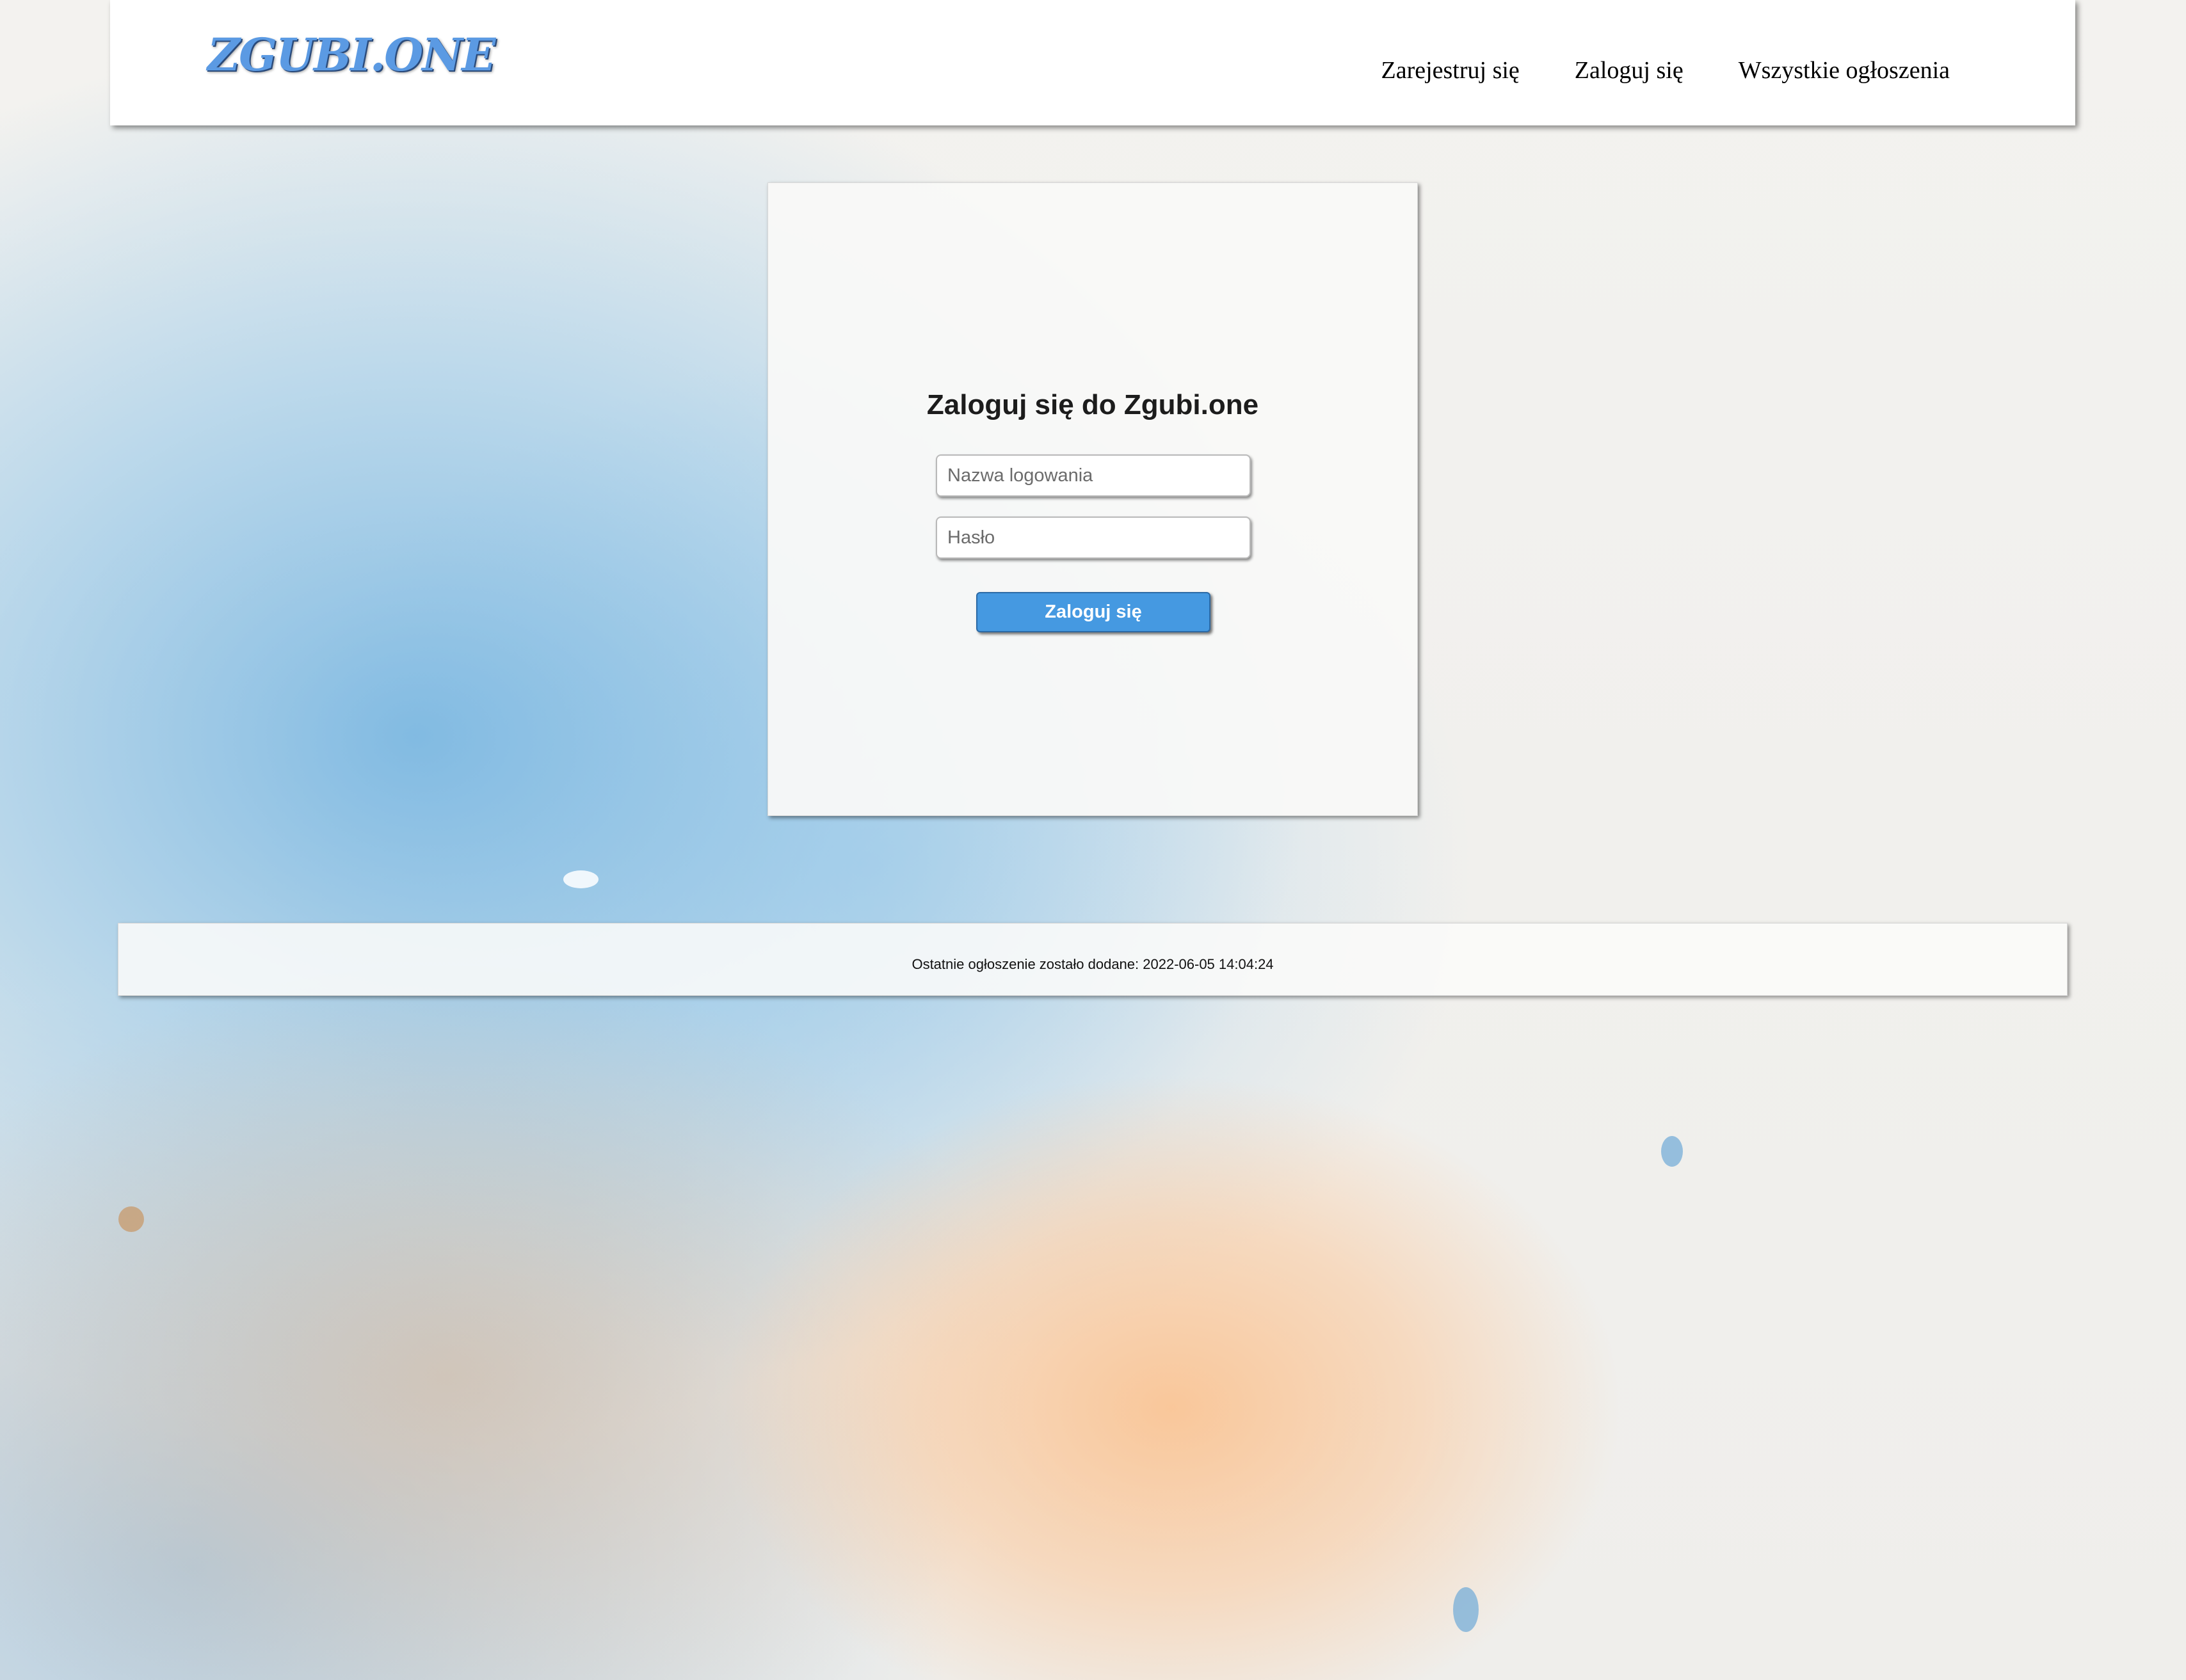 The width and height of the screenshot is (2186, 1680). I want to click on login-card: Zaloguj się do Zgubi.one Zaloguj się, so click(1093, 499).